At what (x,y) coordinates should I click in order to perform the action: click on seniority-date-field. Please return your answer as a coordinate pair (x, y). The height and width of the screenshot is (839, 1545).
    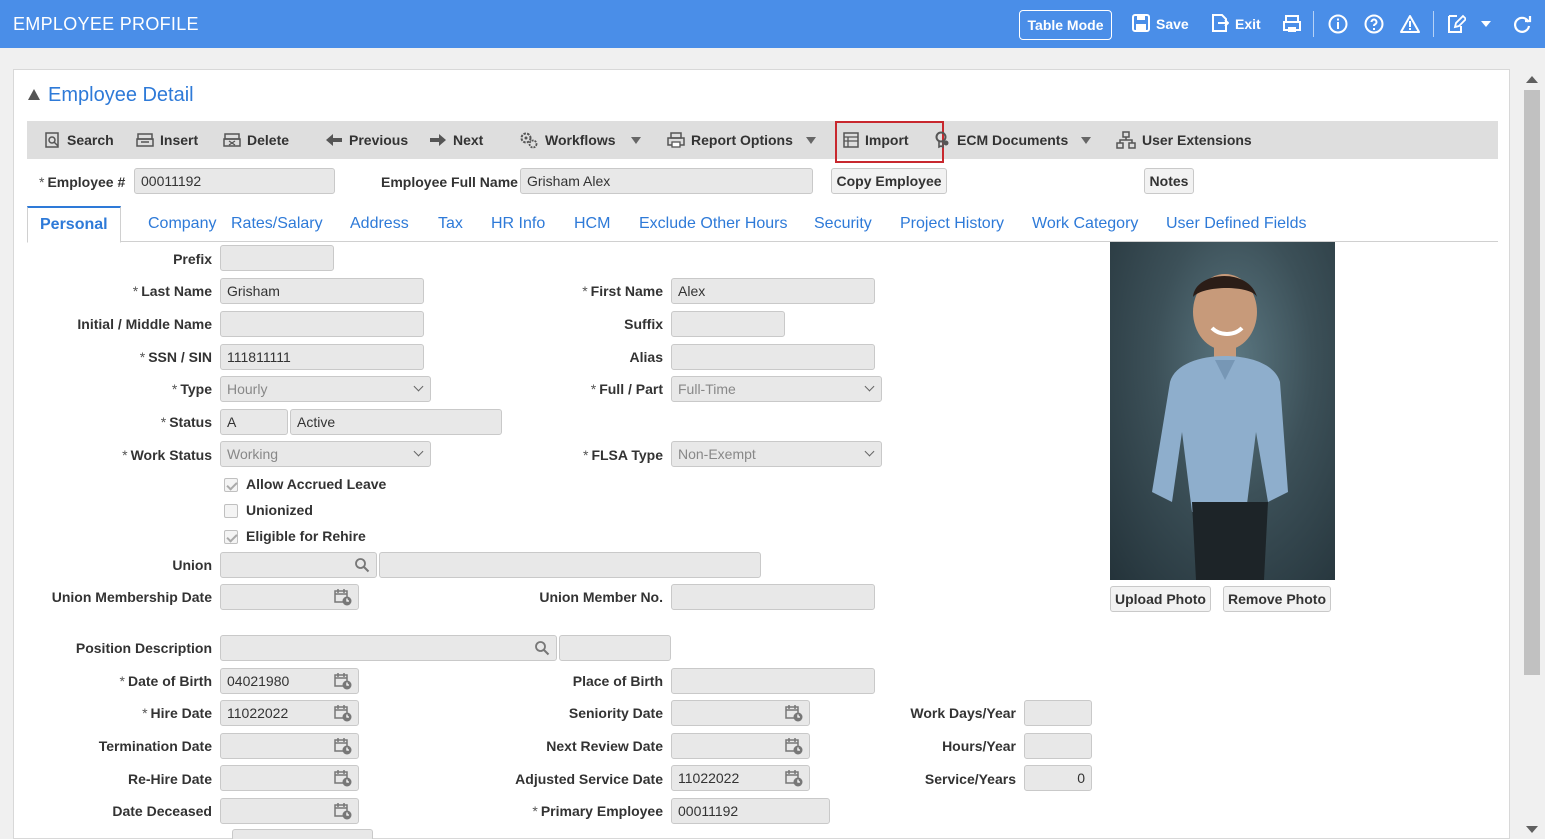
    Looking at the image, I should click on (740, 713).